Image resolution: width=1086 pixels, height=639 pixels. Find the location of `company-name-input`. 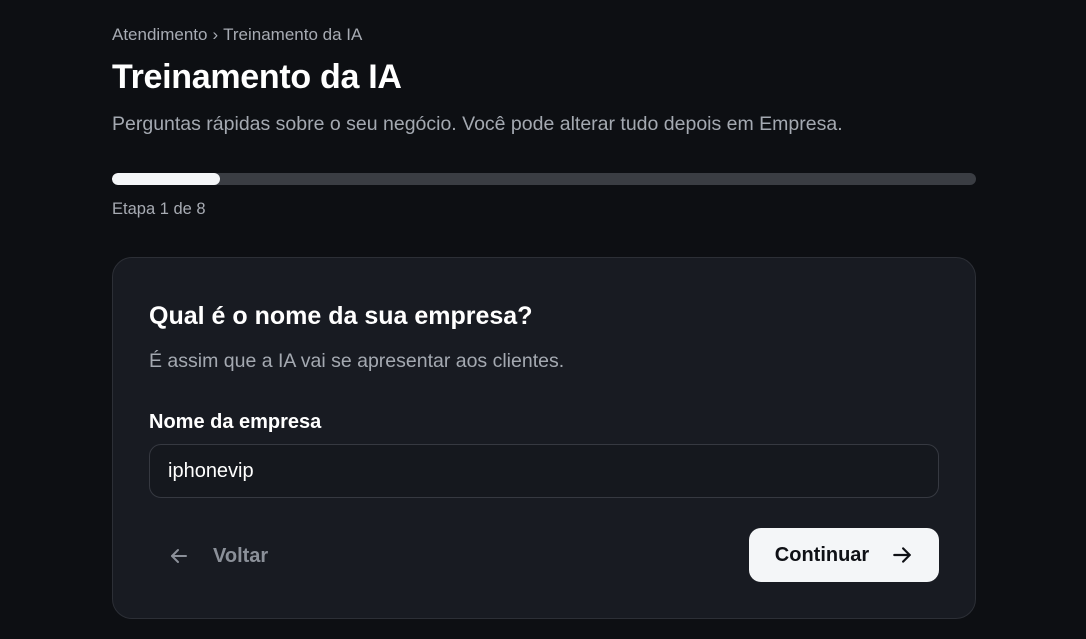

company-name-input is located at coordinates (544, 471).